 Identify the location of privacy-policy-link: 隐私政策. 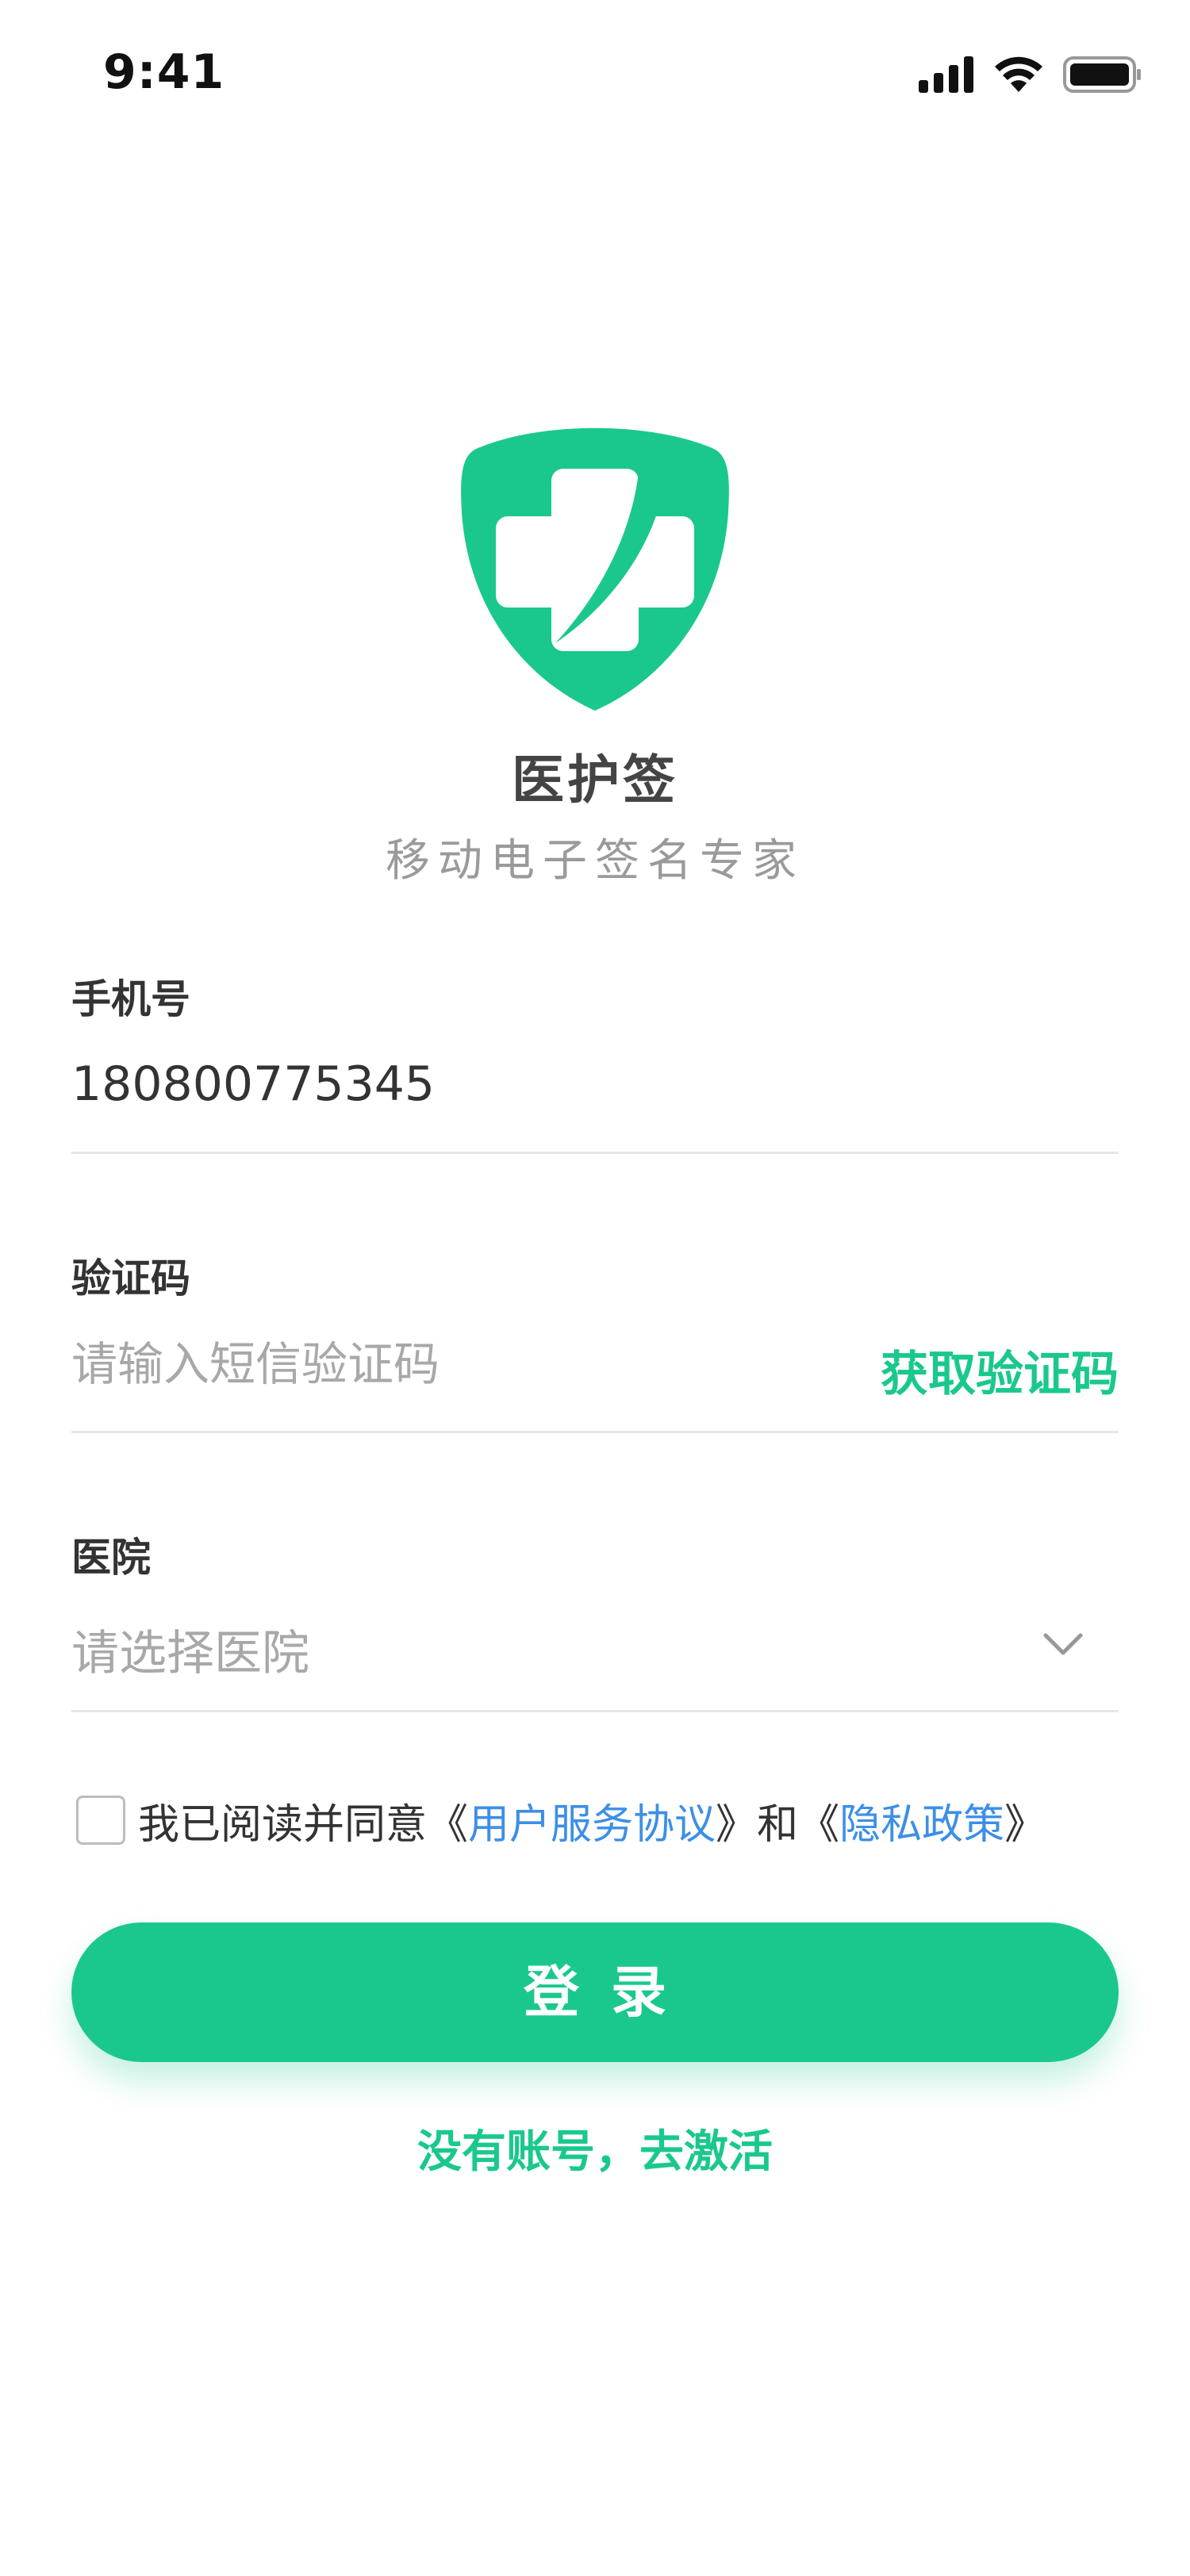
(921, 1821).